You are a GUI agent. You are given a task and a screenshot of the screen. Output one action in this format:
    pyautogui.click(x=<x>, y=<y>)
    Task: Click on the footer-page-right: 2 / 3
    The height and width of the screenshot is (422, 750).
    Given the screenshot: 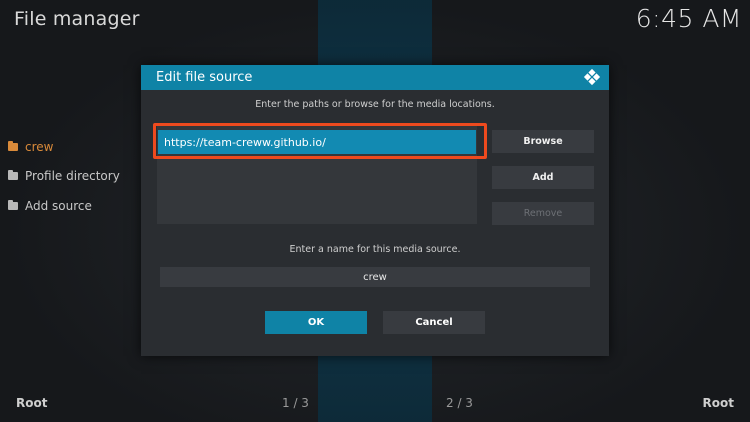 What is the action you would take?
    pyautogui.click(x=459, y=403)
    